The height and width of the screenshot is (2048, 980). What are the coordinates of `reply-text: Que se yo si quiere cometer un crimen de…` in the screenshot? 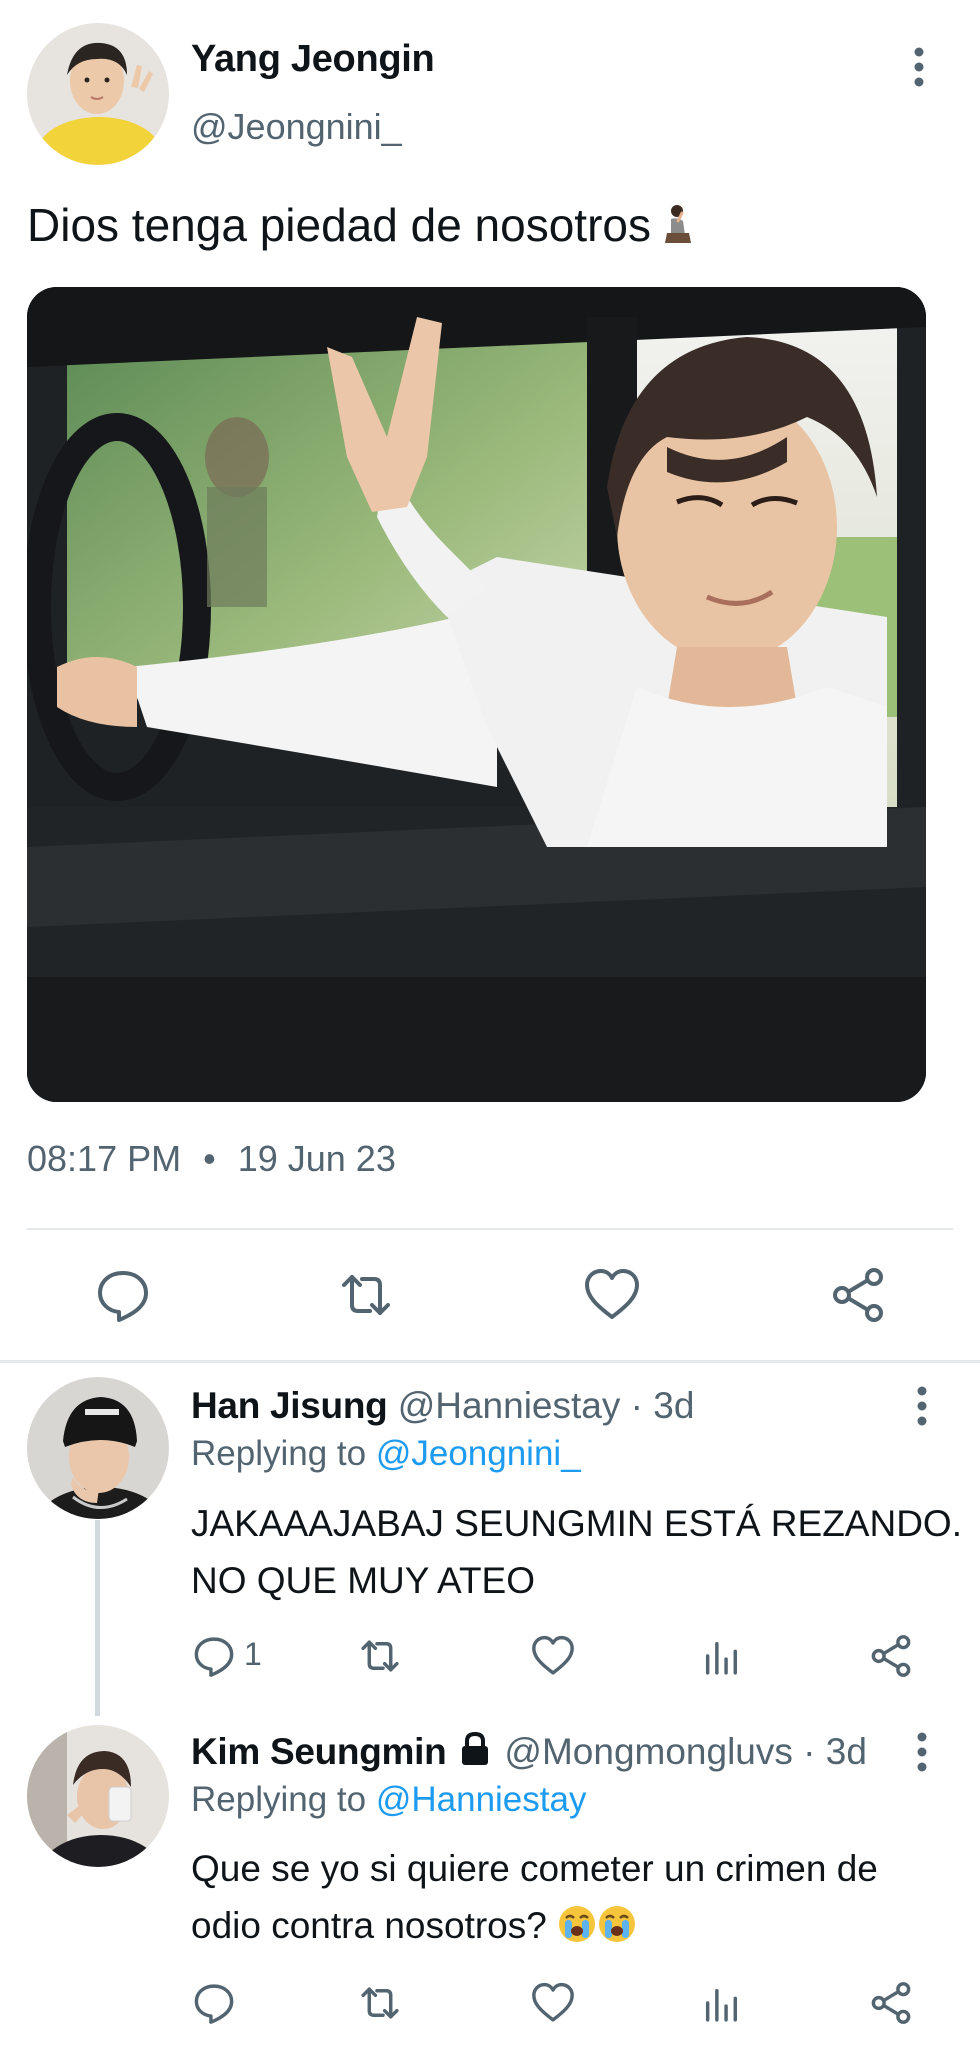 It's located at (534, 1897).